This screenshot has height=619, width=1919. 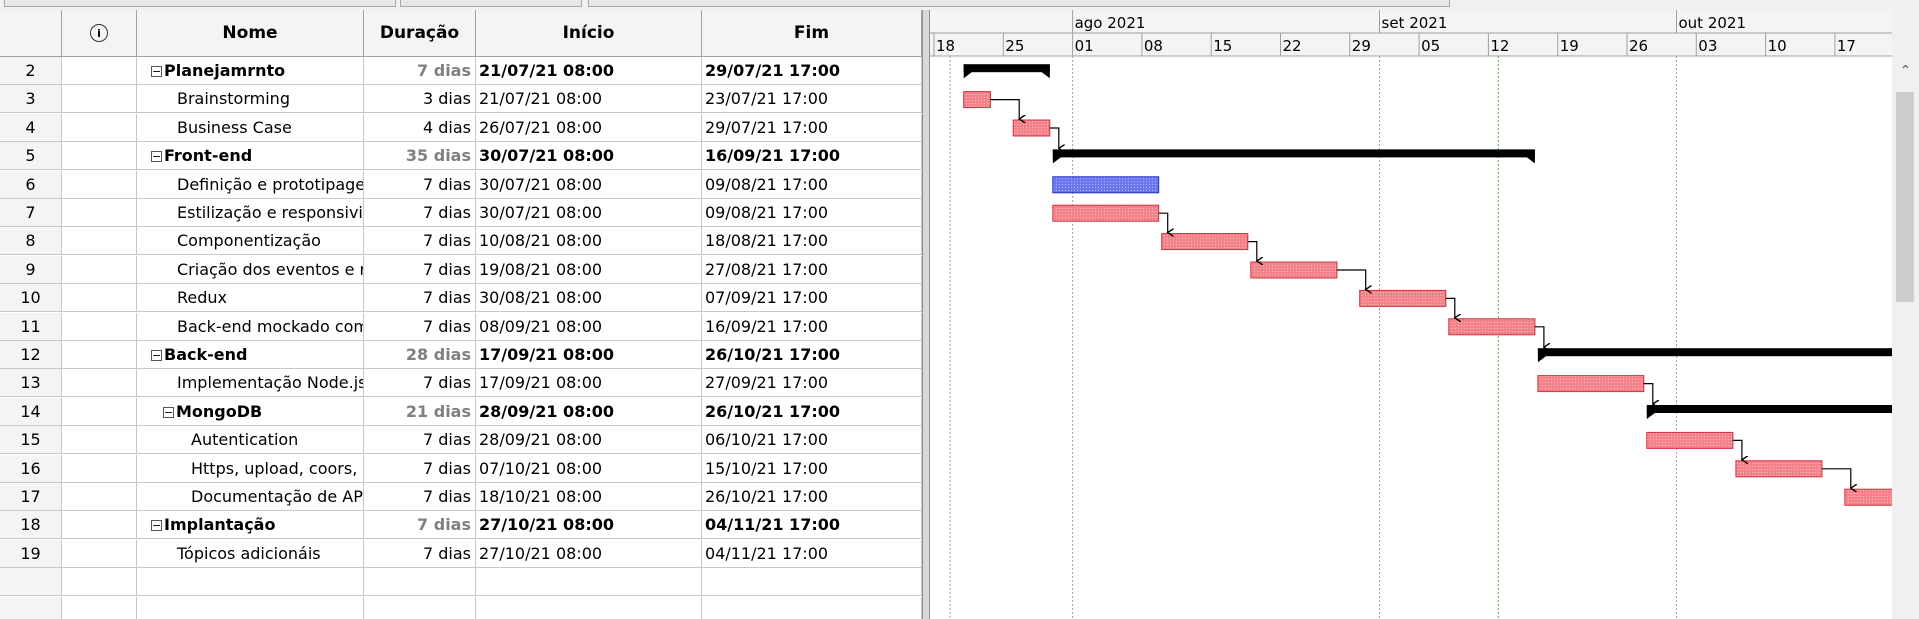 I want to click on row-id: 2, so click(x=31, y=70).